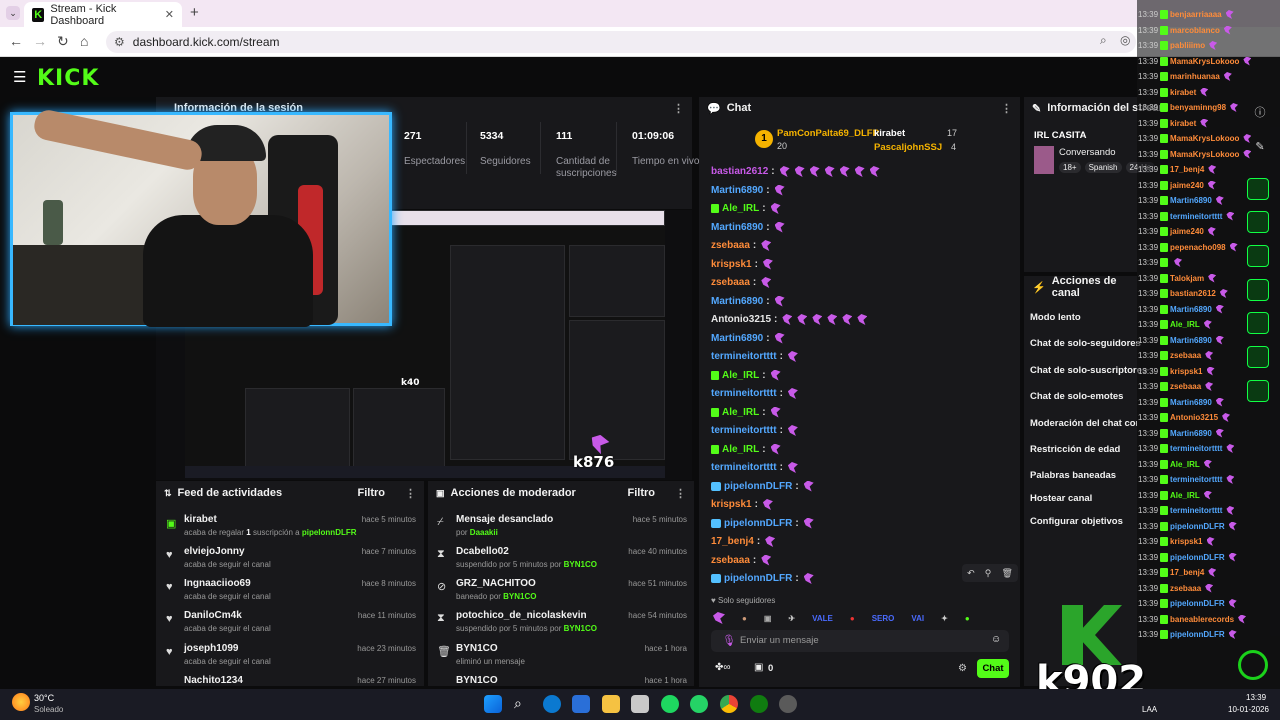 The image size is (1280, 720). What do you see at coordinates (678, 108) in the screenshot?
I see `session-menu-icon: ⋮` at bounding box center [678, 108].